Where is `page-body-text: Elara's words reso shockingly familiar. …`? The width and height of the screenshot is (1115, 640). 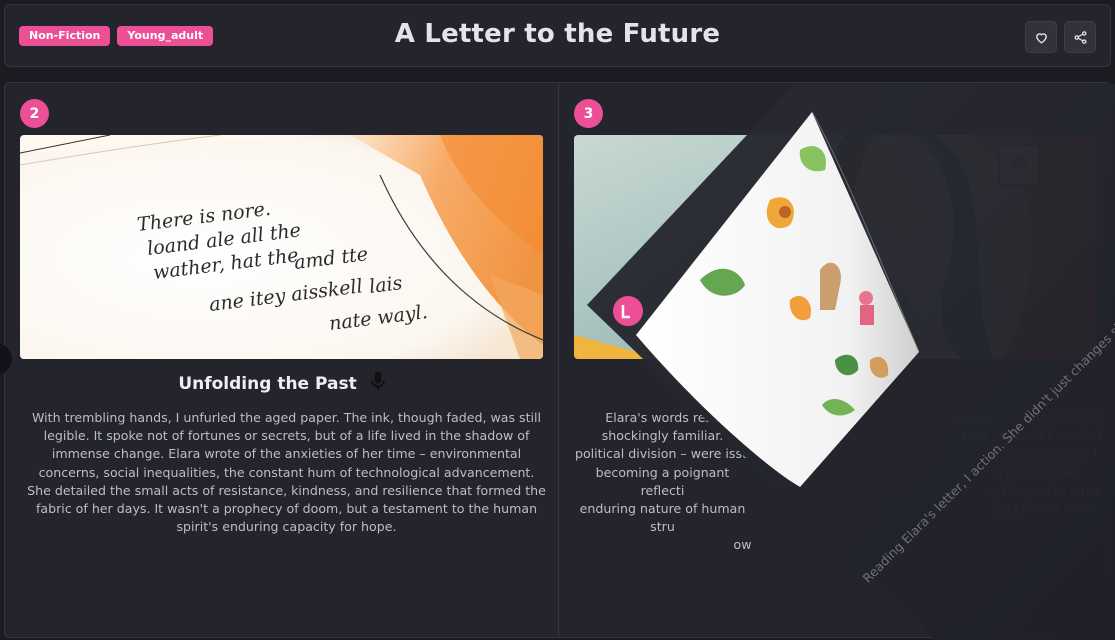
page-body-text: Elara's words reso shockingly familiar. … is located at coordinates (662, 482).